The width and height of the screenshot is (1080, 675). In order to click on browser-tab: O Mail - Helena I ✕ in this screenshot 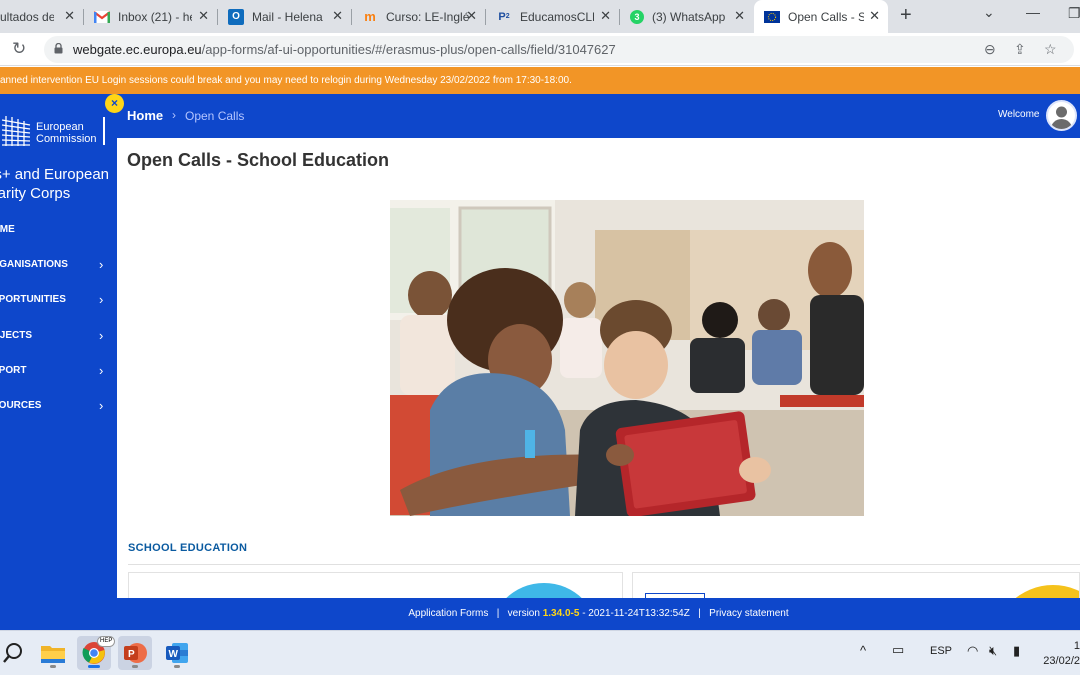, I will do `click(284, 16)`.